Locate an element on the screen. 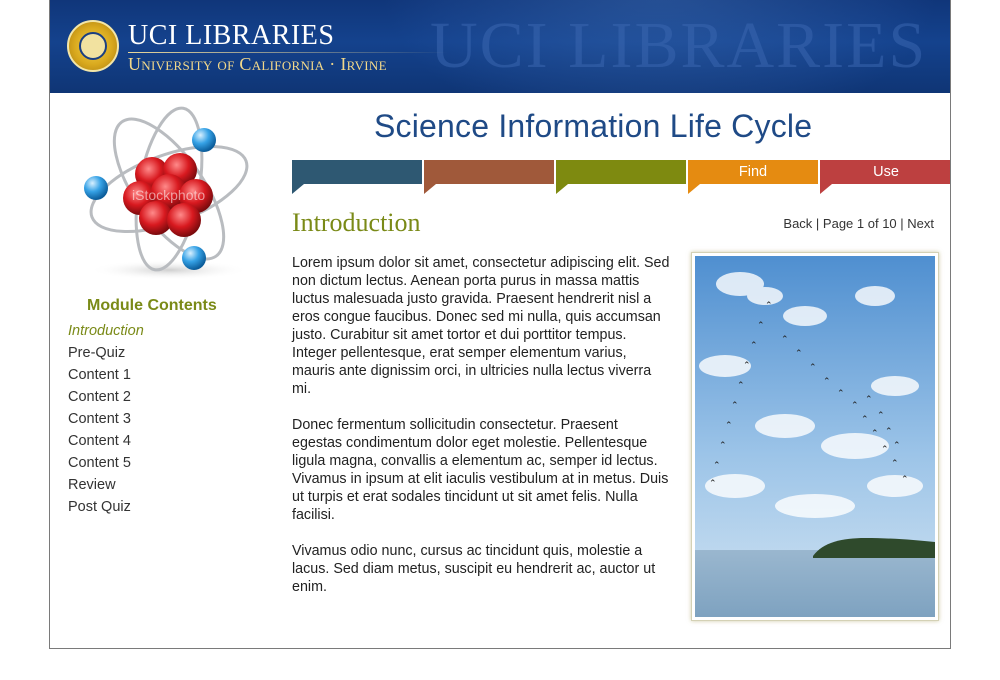 This screenshot has width=1000, height=680. geese-sky-photo: ⌃ ⌃ ⌃ ⌃ ⌃ ⌃ ⌃ ⌃ ⌃ ⌃ ⌃ ⌃ ⌃ ⌃ ⌃ ⌃ ⌃ ⌃ ⌃ ⌃ ⌃ ⌃ ⌃ ⌃ ⌃ is located at coordinates (815, 436).